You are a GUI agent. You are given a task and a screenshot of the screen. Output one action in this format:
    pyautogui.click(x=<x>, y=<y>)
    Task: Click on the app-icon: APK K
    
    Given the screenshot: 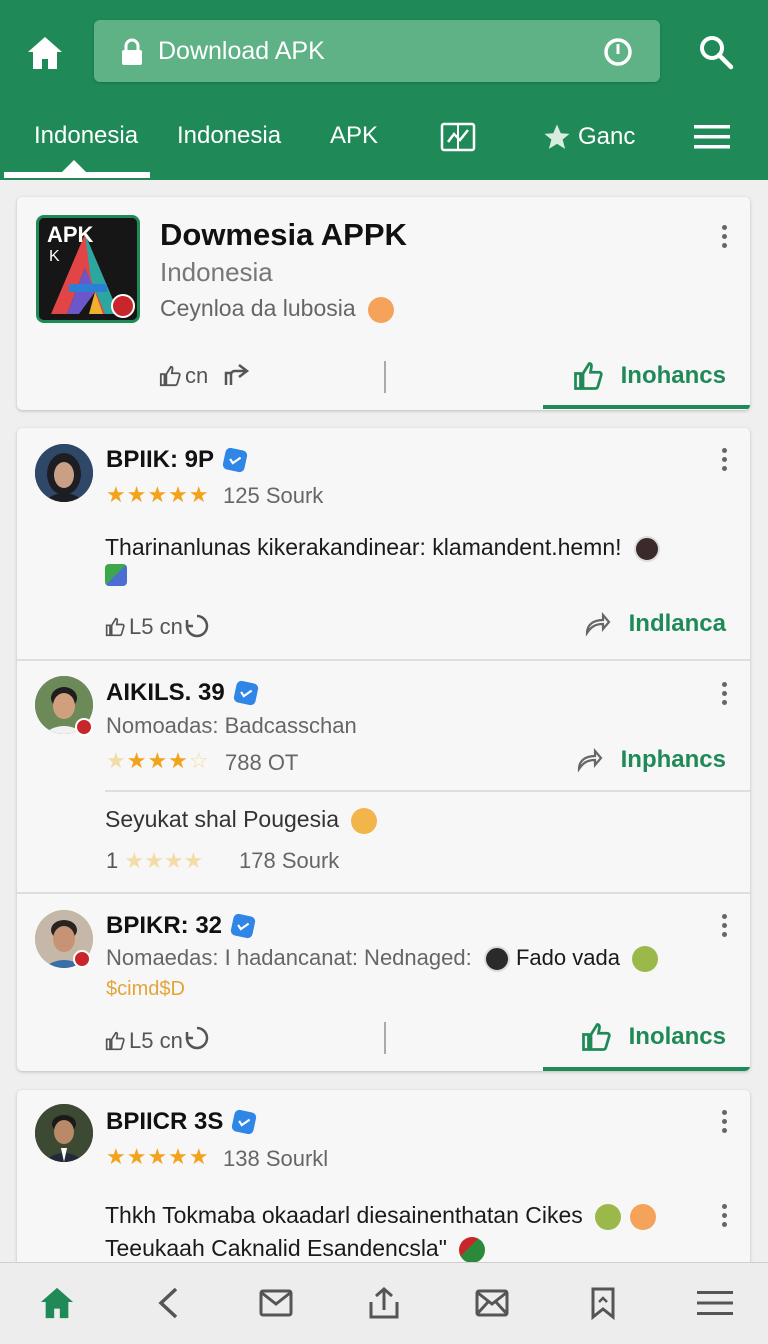 What is the action you would take?
    pyautogui.click(x=88, y=269)
    